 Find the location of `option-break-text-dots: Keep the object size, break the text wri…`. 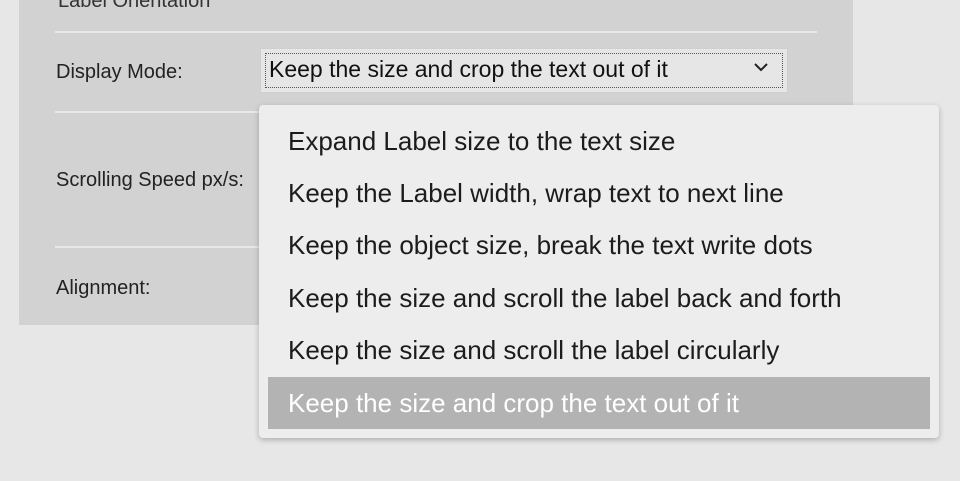

option-break-text-dots: Keep the object size, break the text wri… is located at coordinates (599, 245).